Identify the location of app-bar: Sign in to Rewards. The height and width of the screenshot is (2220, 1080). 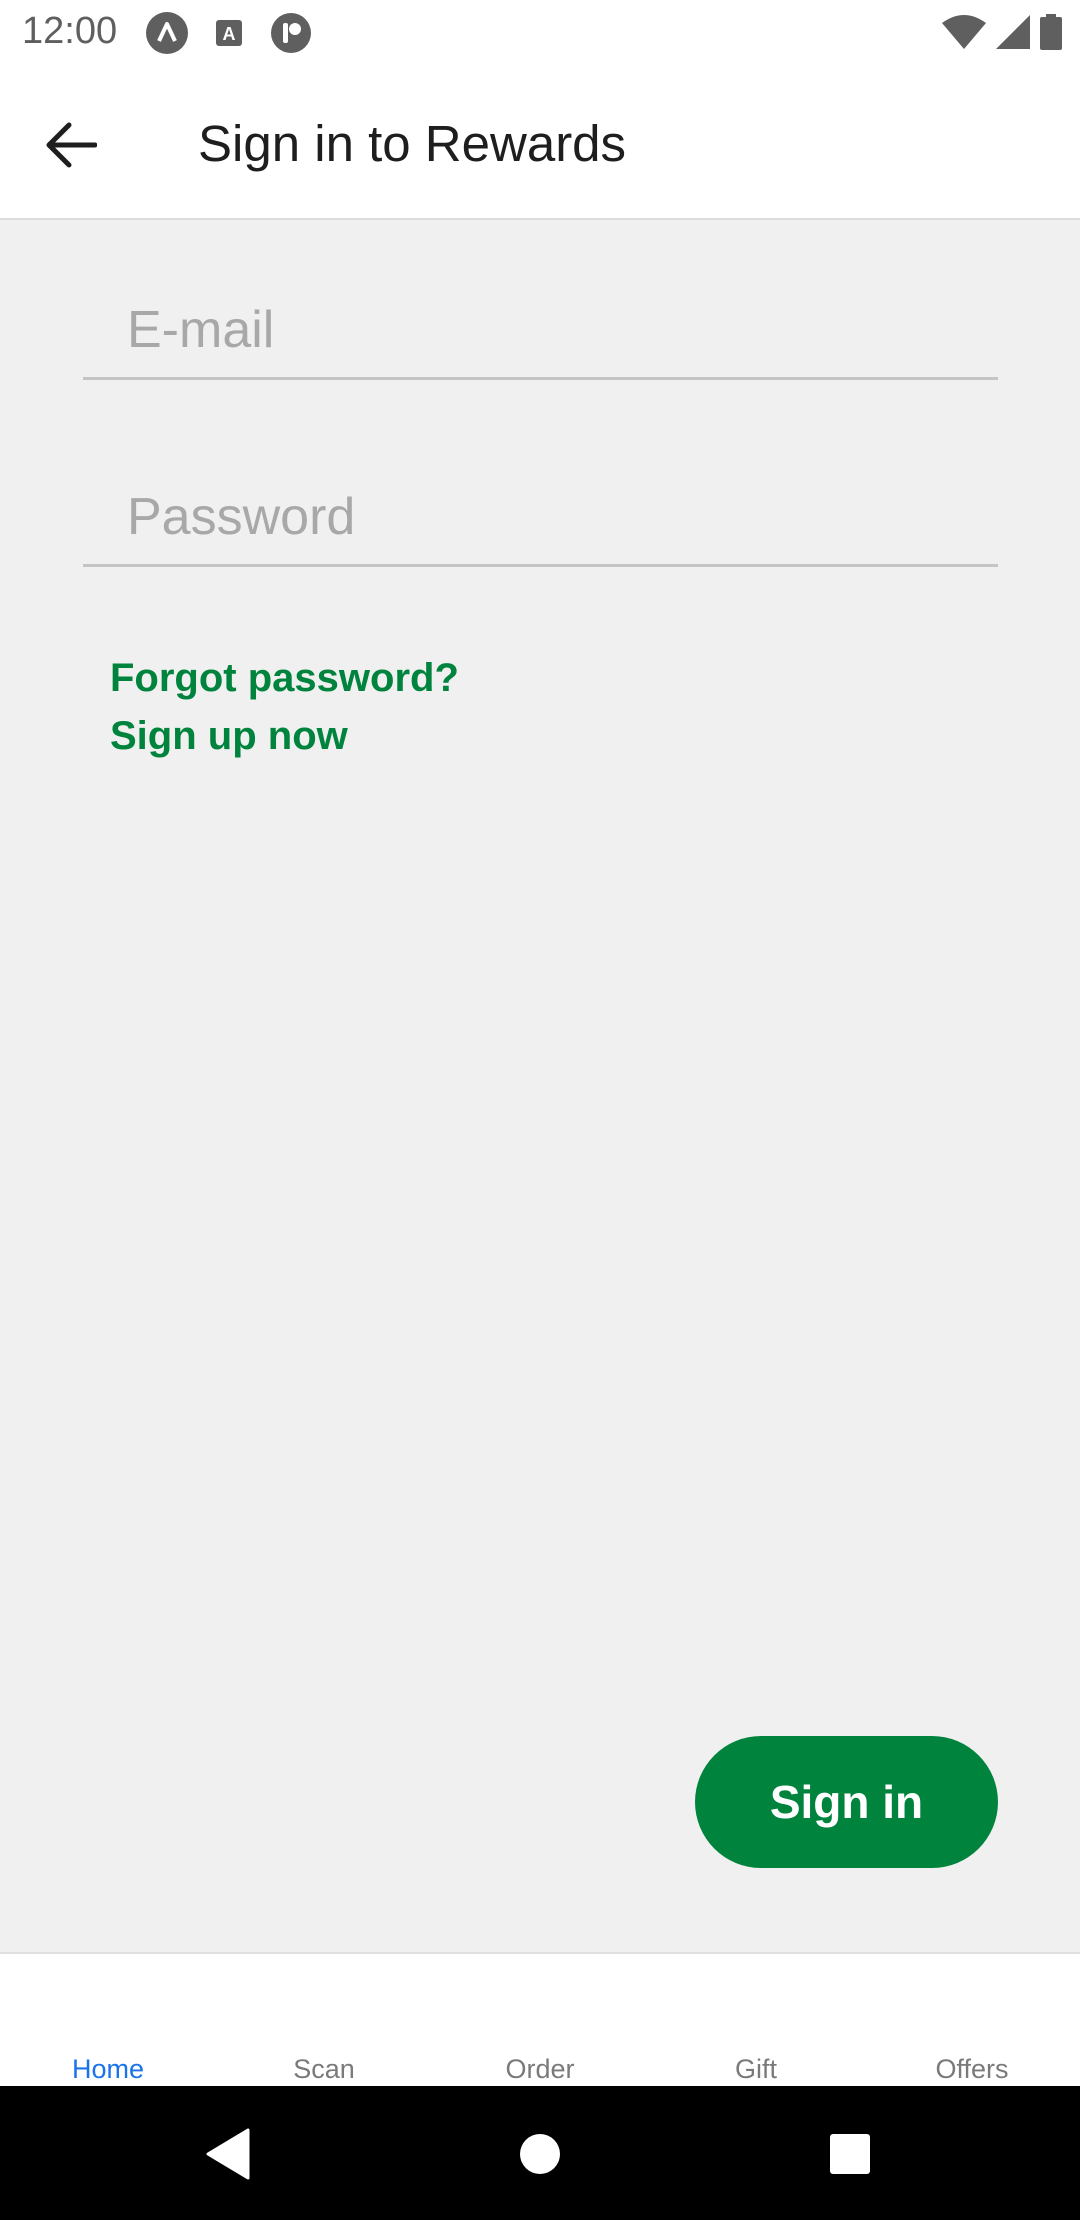
(540, 143).